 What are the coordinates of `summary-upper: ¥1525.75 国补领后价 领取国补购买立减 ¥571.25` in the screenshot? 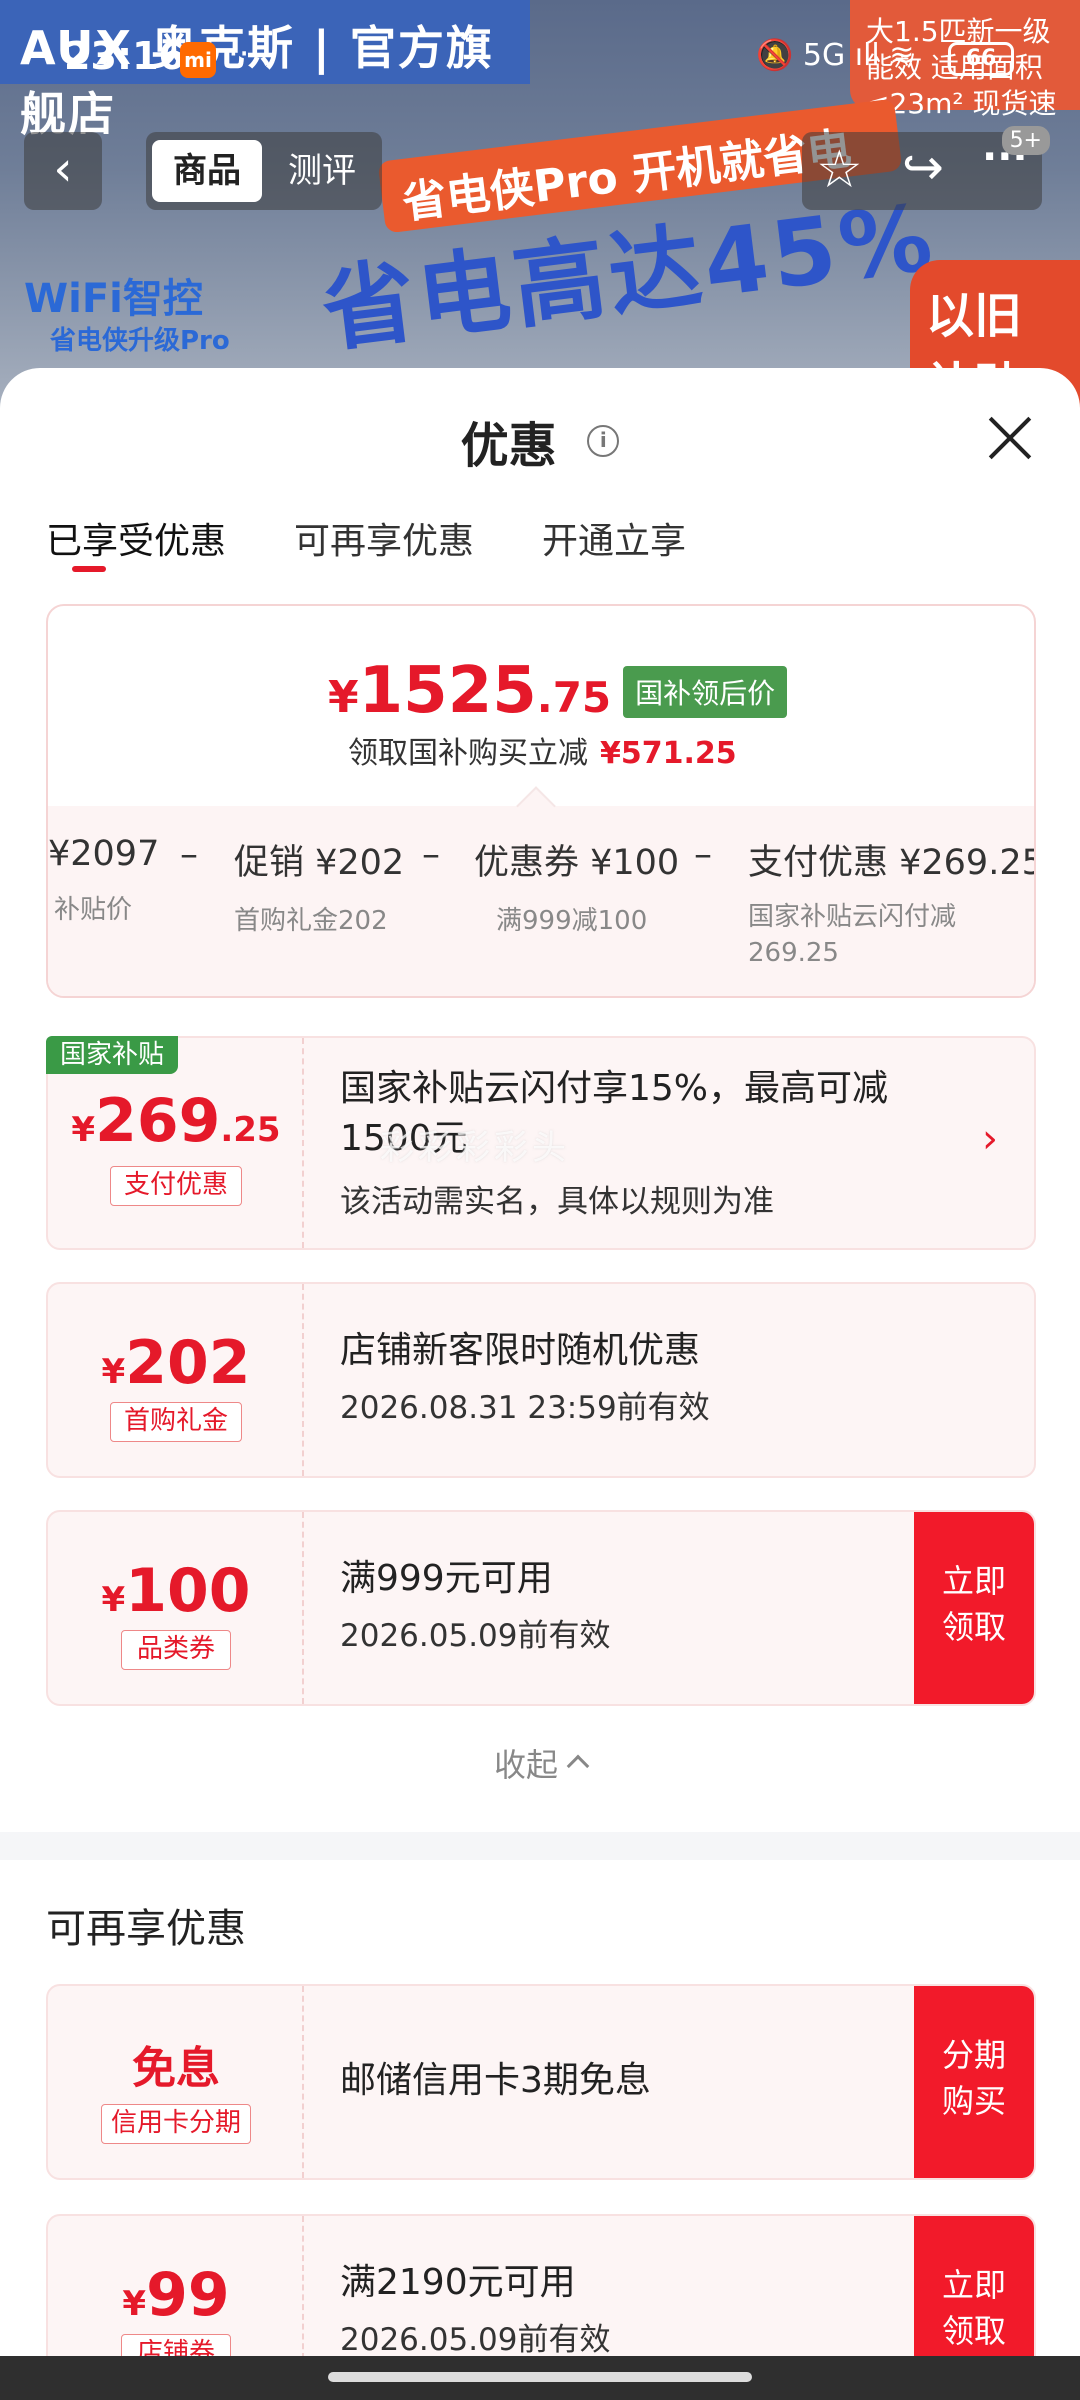 It's located at (541, 706).